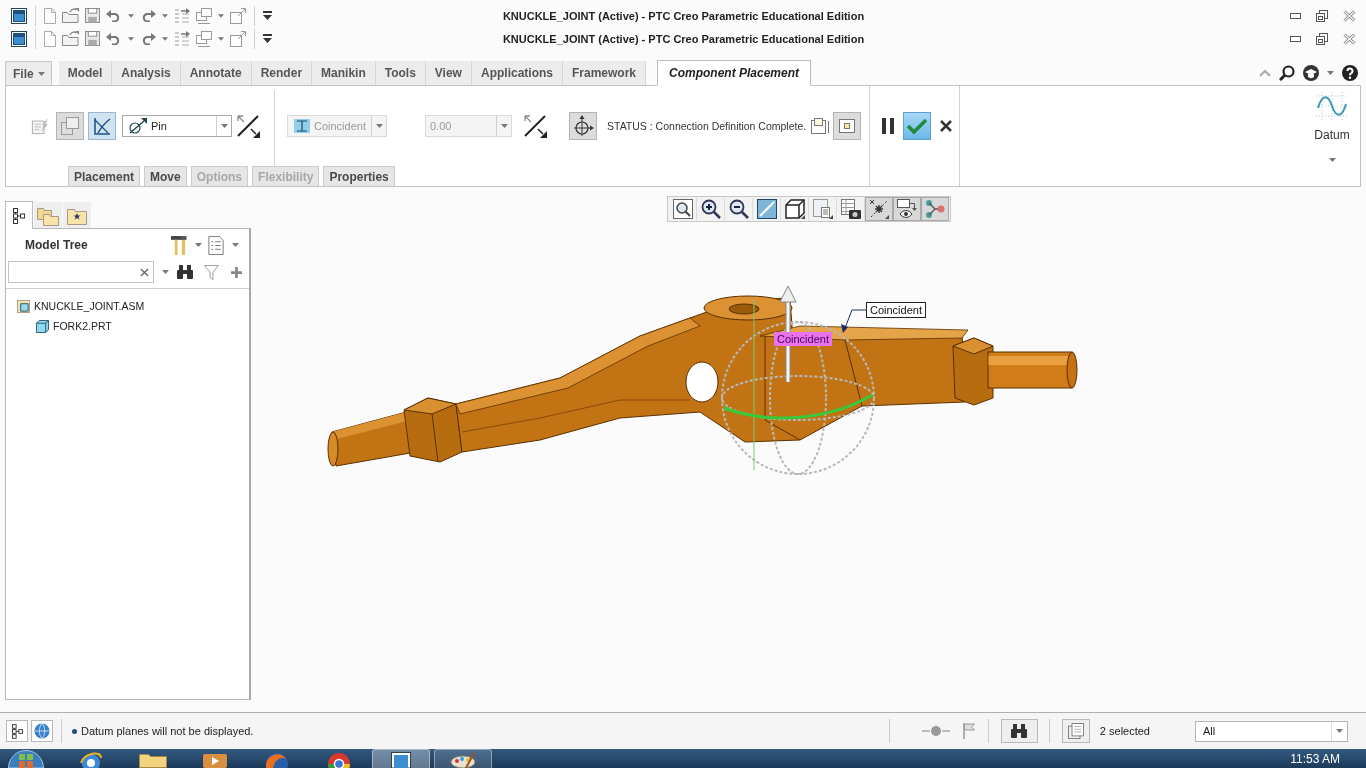  I want to click on datum-display-button, so click(879, 209).